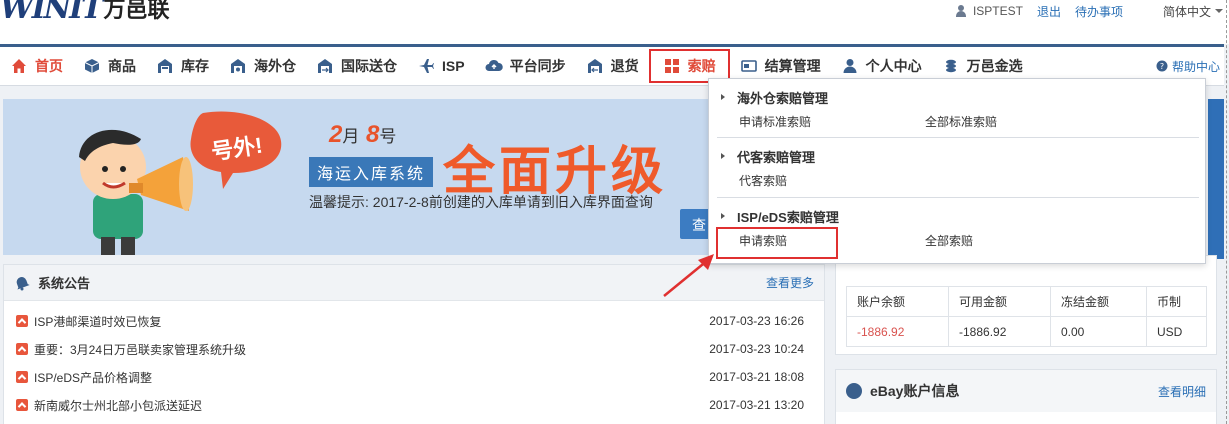 The height and width of the screenshot is (424, 1229). Describe the element at coordinates (802, 121) in the screenshot. I see `menu-item-apply-standard-claim: 申请标准索赔` at that location.